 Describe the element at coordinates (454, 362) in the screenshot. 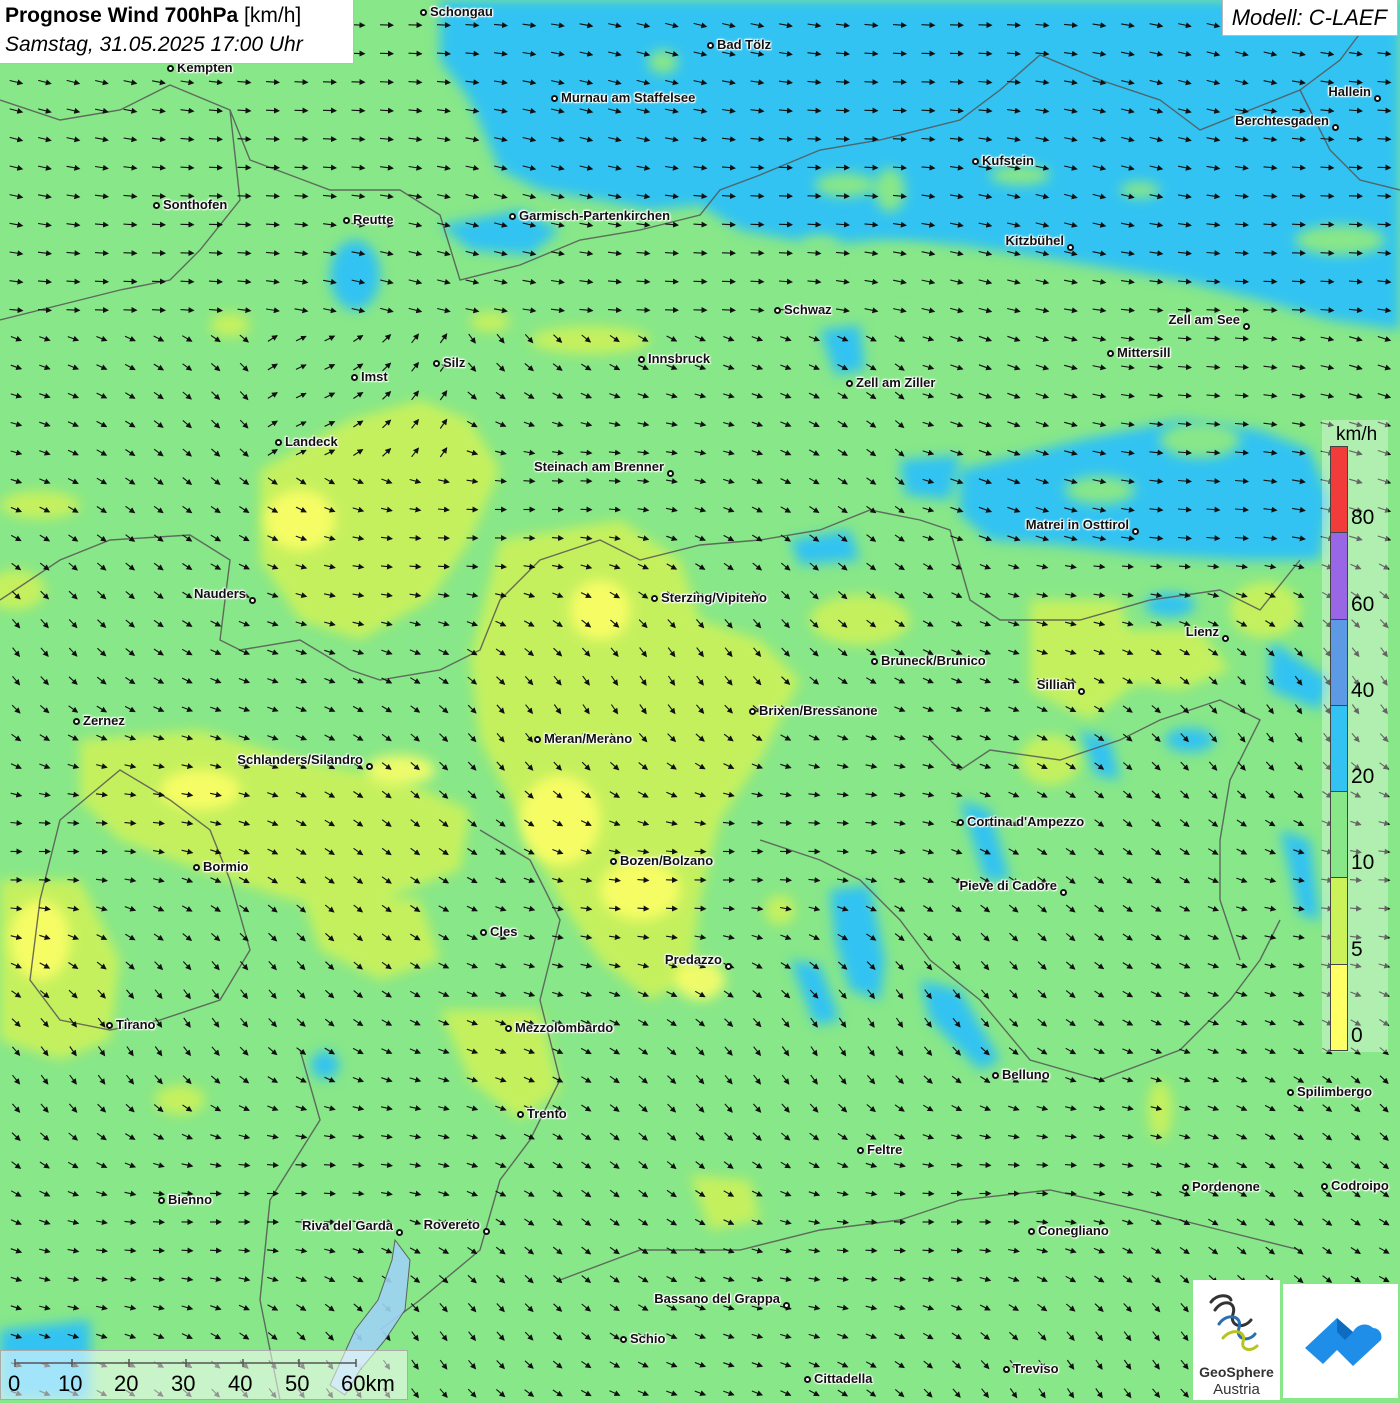

I see `city-label: Silz` at that location.